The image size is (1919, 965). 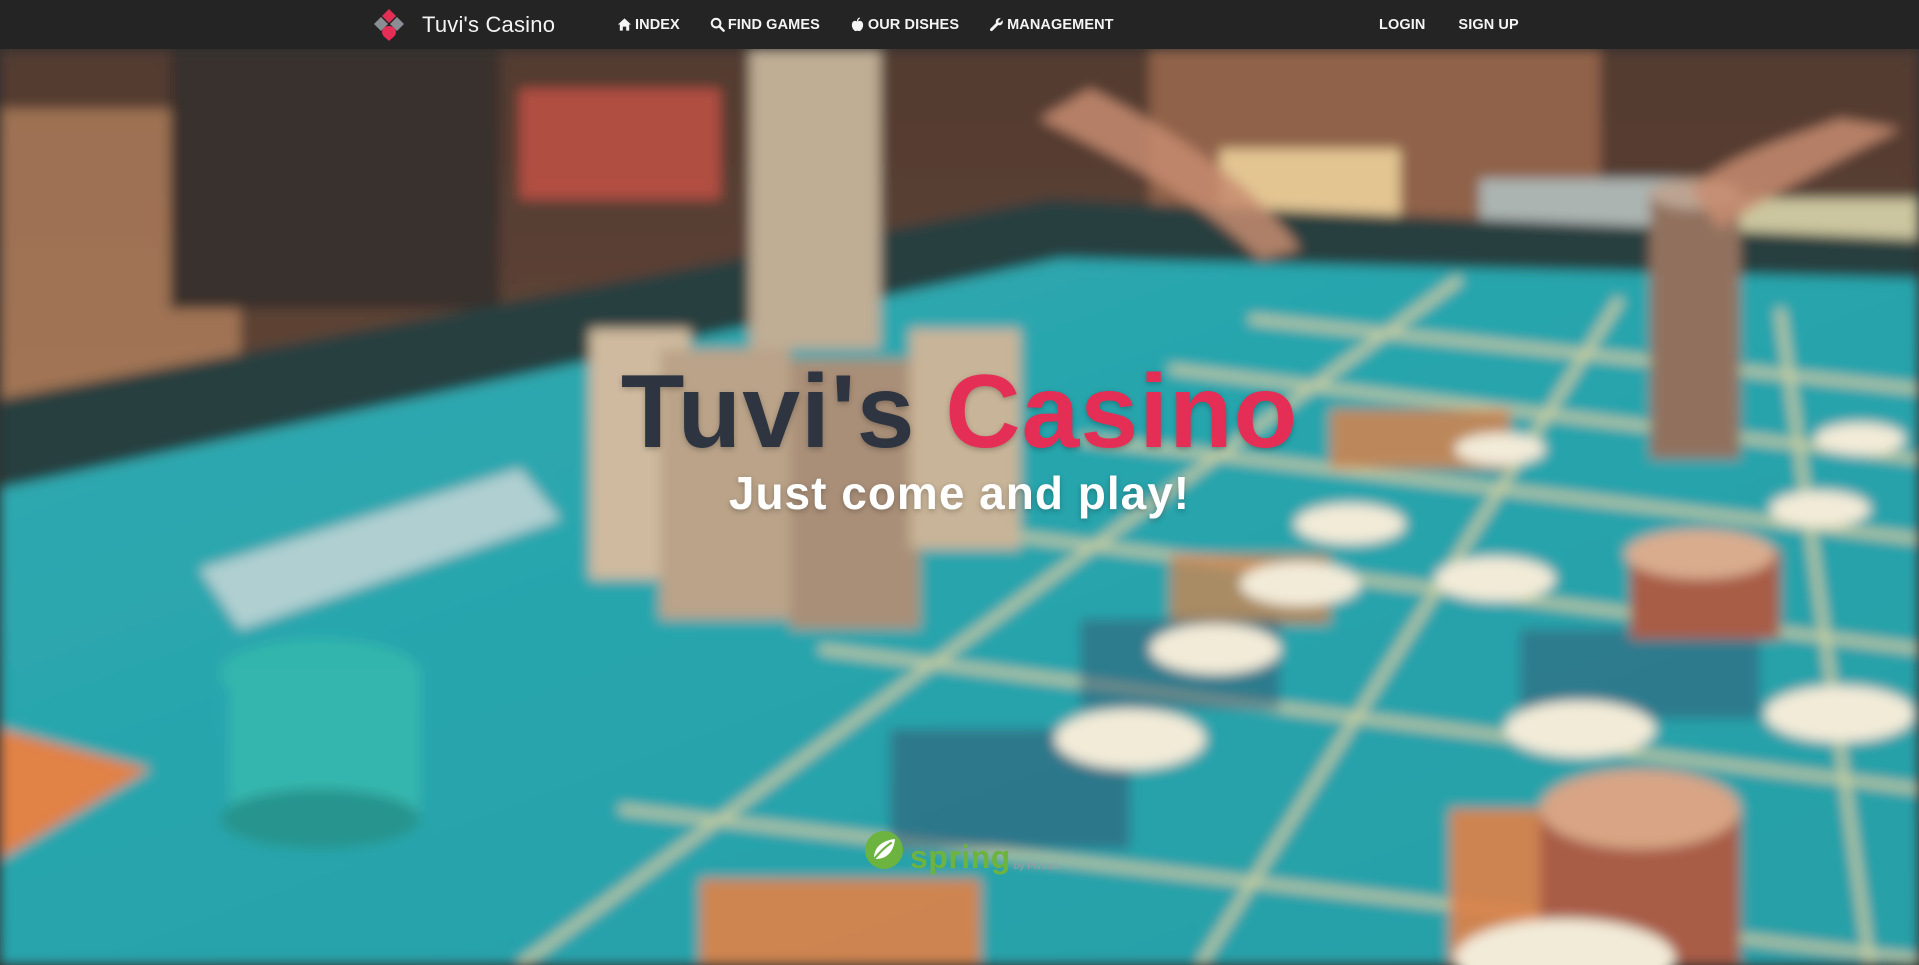 I want to click on login-link: LOGIN, so click(x=1402, y=25).